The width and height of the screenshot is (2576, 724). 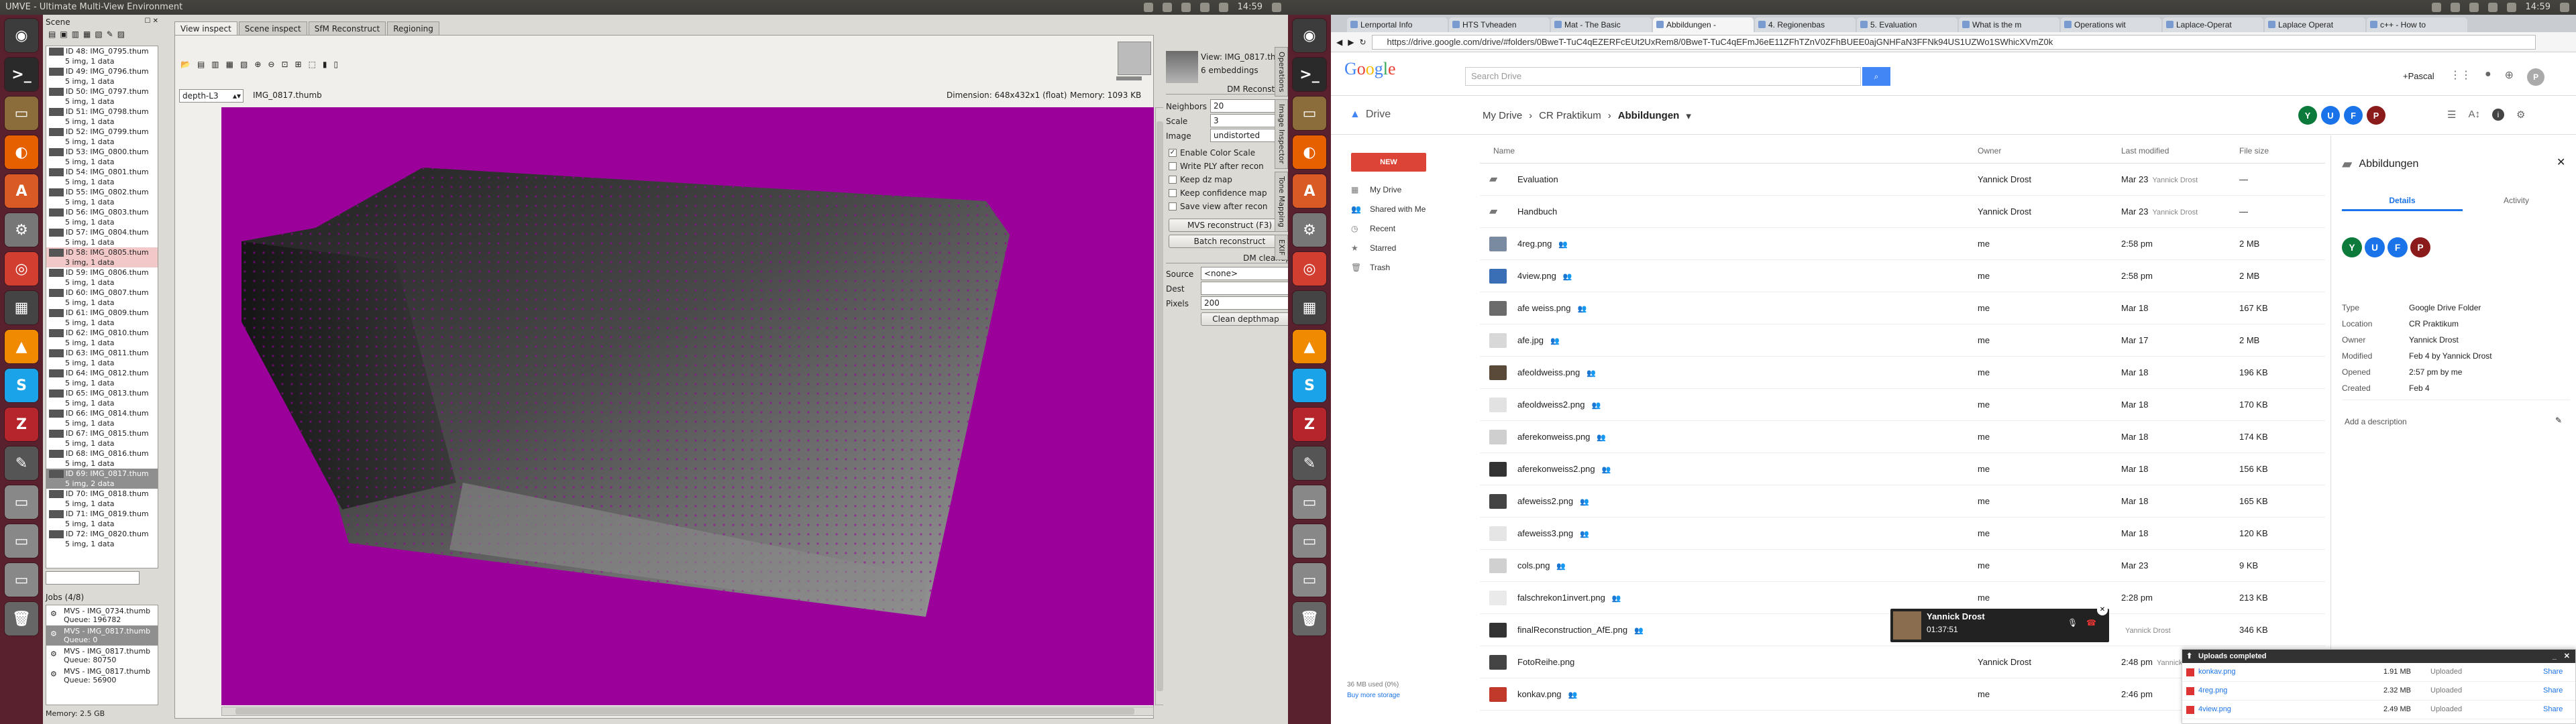 I want to click on upload-name: 4view.png, so click(x=2214, y=709).